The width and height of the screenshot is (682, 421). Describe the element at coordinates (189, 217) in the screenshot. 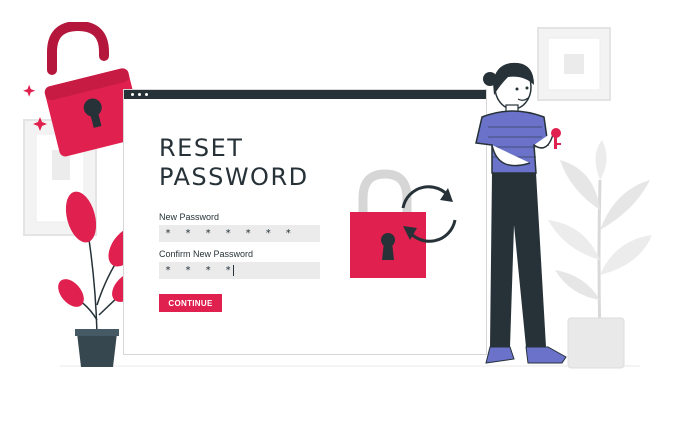

I see `new-password-label: New Password` at that location.